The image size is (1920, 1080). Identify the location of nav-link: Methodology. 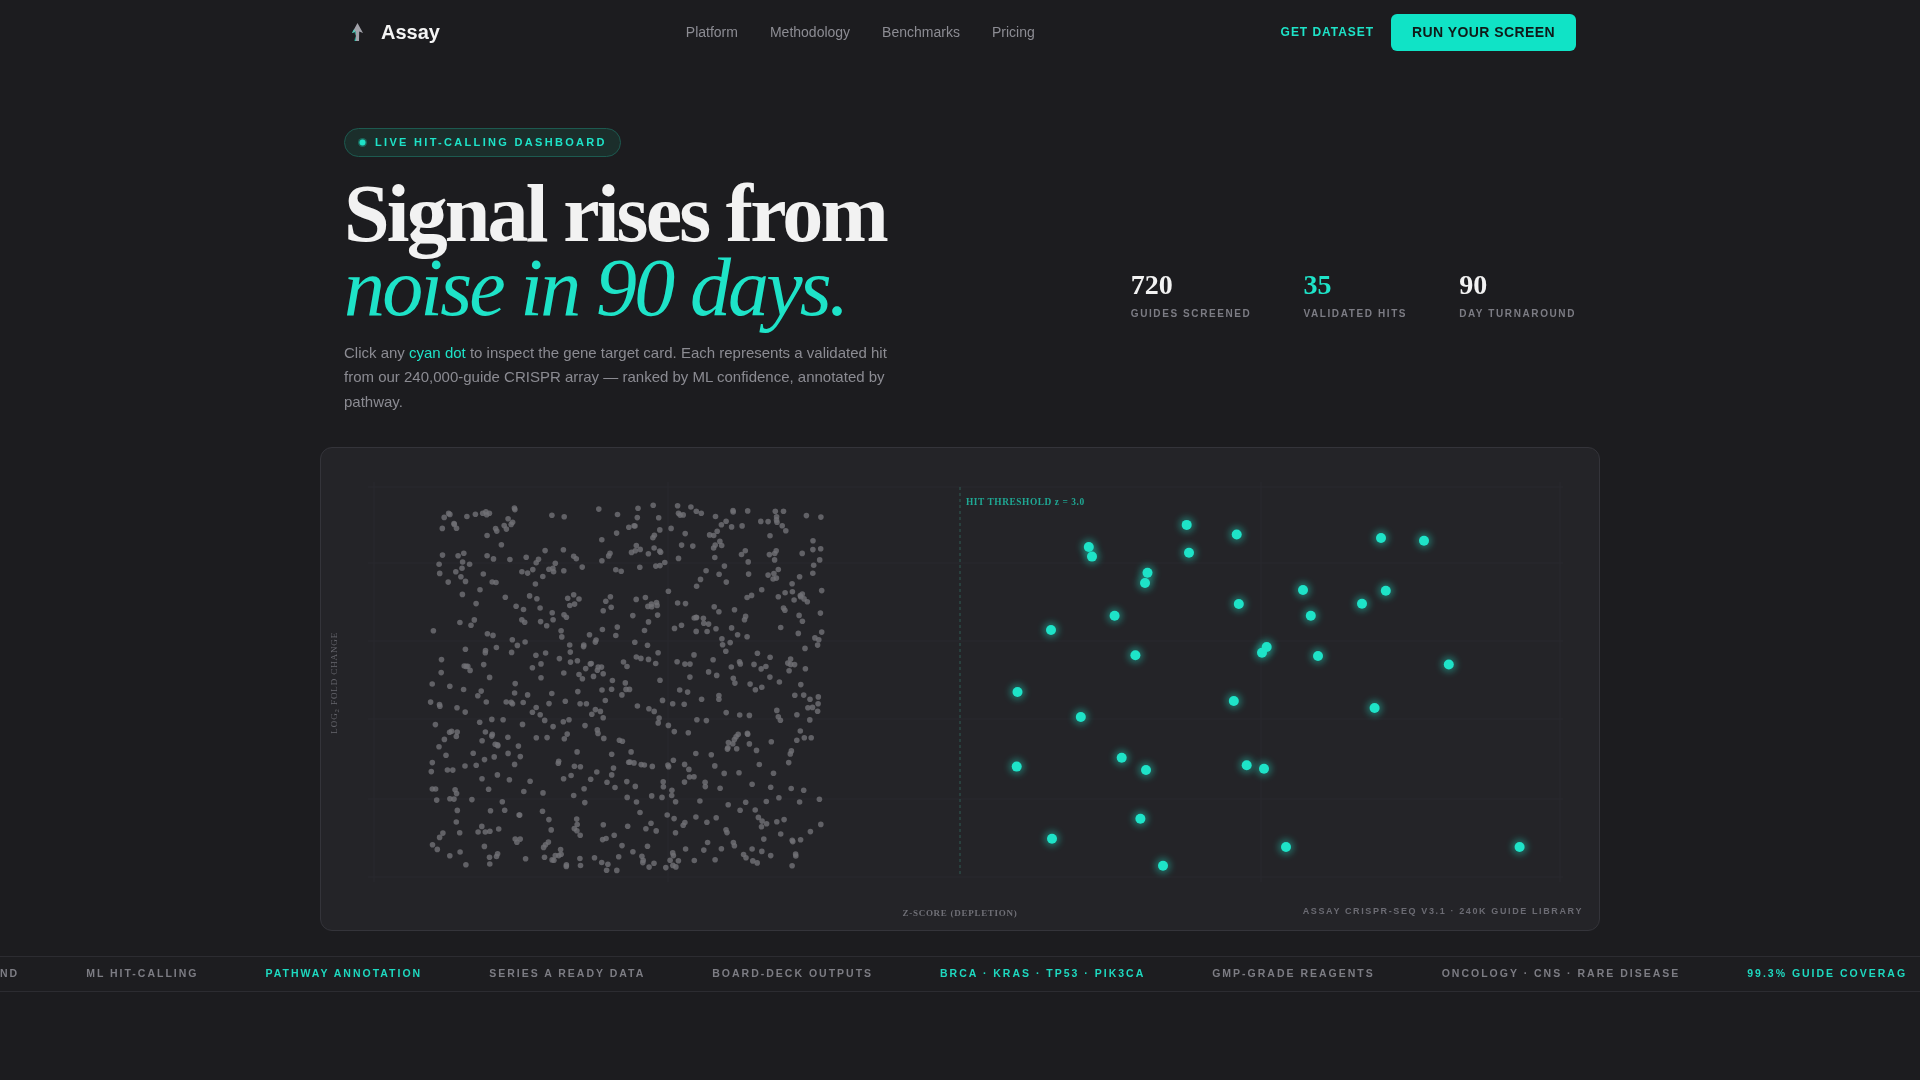
(810, 32).